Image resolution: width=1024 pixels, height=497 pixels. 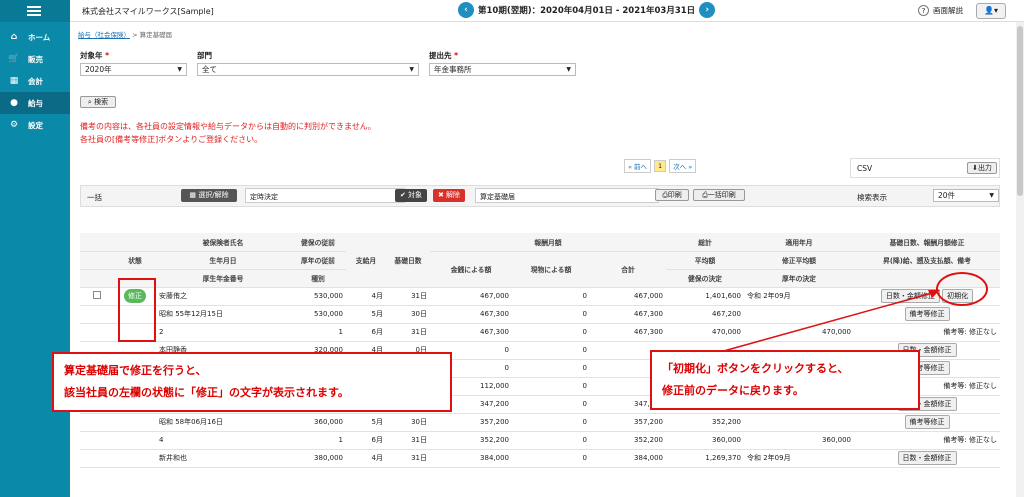 I want to click on sidebar-item-label: 会計, so click(x=35, y=81).